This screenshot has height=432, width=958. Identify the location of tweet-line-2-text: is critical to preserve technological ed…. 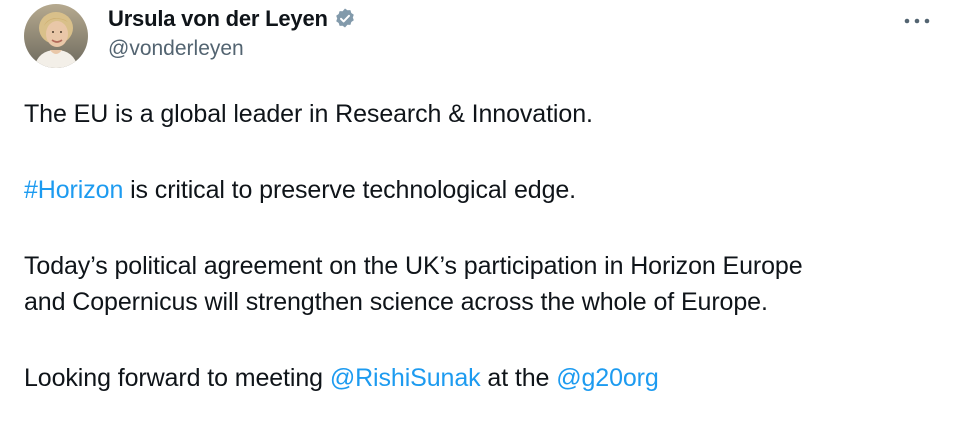
(350, 190).